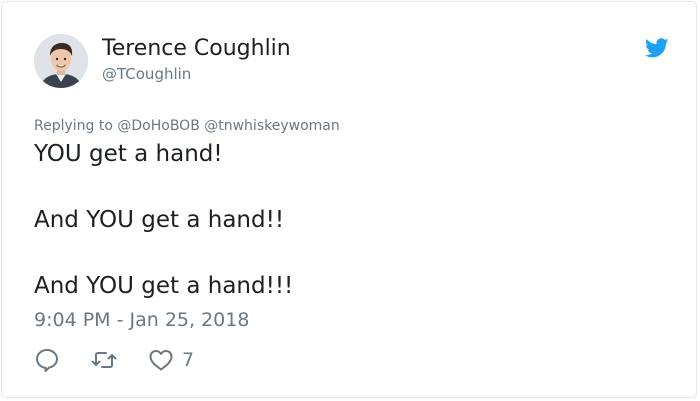 This screenshot has height=401, width=700. I want to click on author-handle: @TCoughlin, so click(146, 74).